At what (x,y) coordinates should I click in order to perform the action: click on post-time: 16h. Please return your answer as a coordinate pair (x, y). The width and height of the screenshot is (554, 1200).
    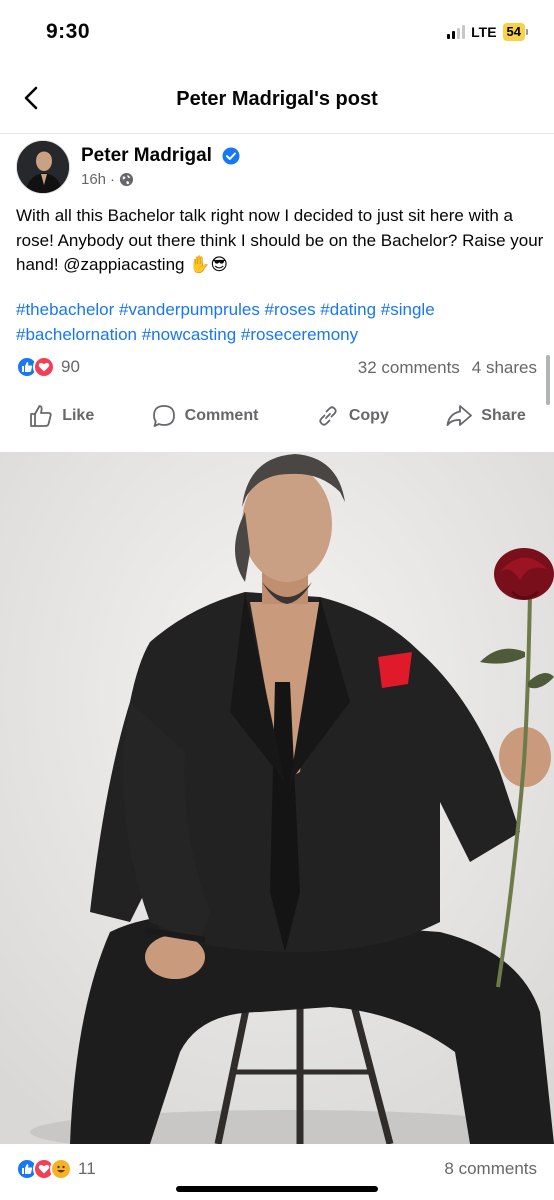
    Looking at the image, I should click on (93, 179).